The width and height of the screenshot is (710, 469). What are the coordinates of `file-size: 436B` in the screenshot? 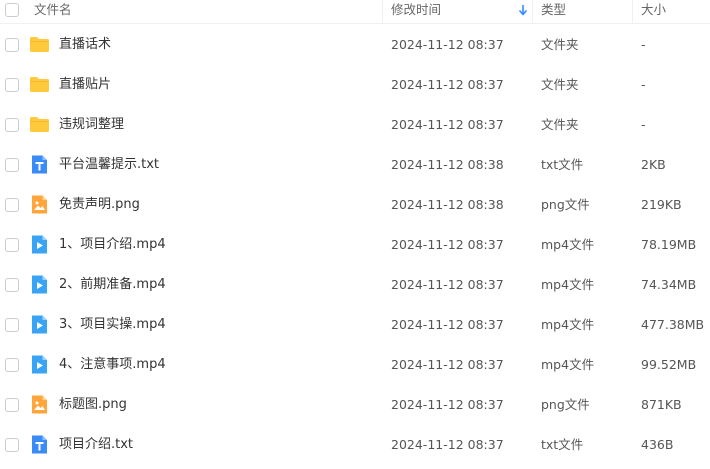 It's located at (657, 444).